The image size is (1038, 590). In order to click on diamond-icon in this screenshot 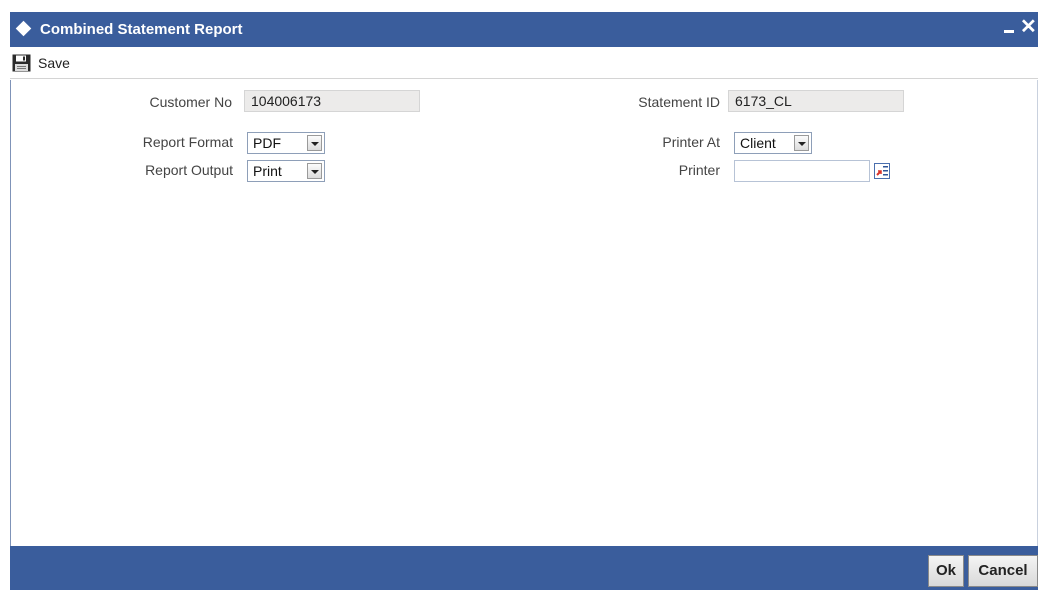, I will do `click(23, 28)`.